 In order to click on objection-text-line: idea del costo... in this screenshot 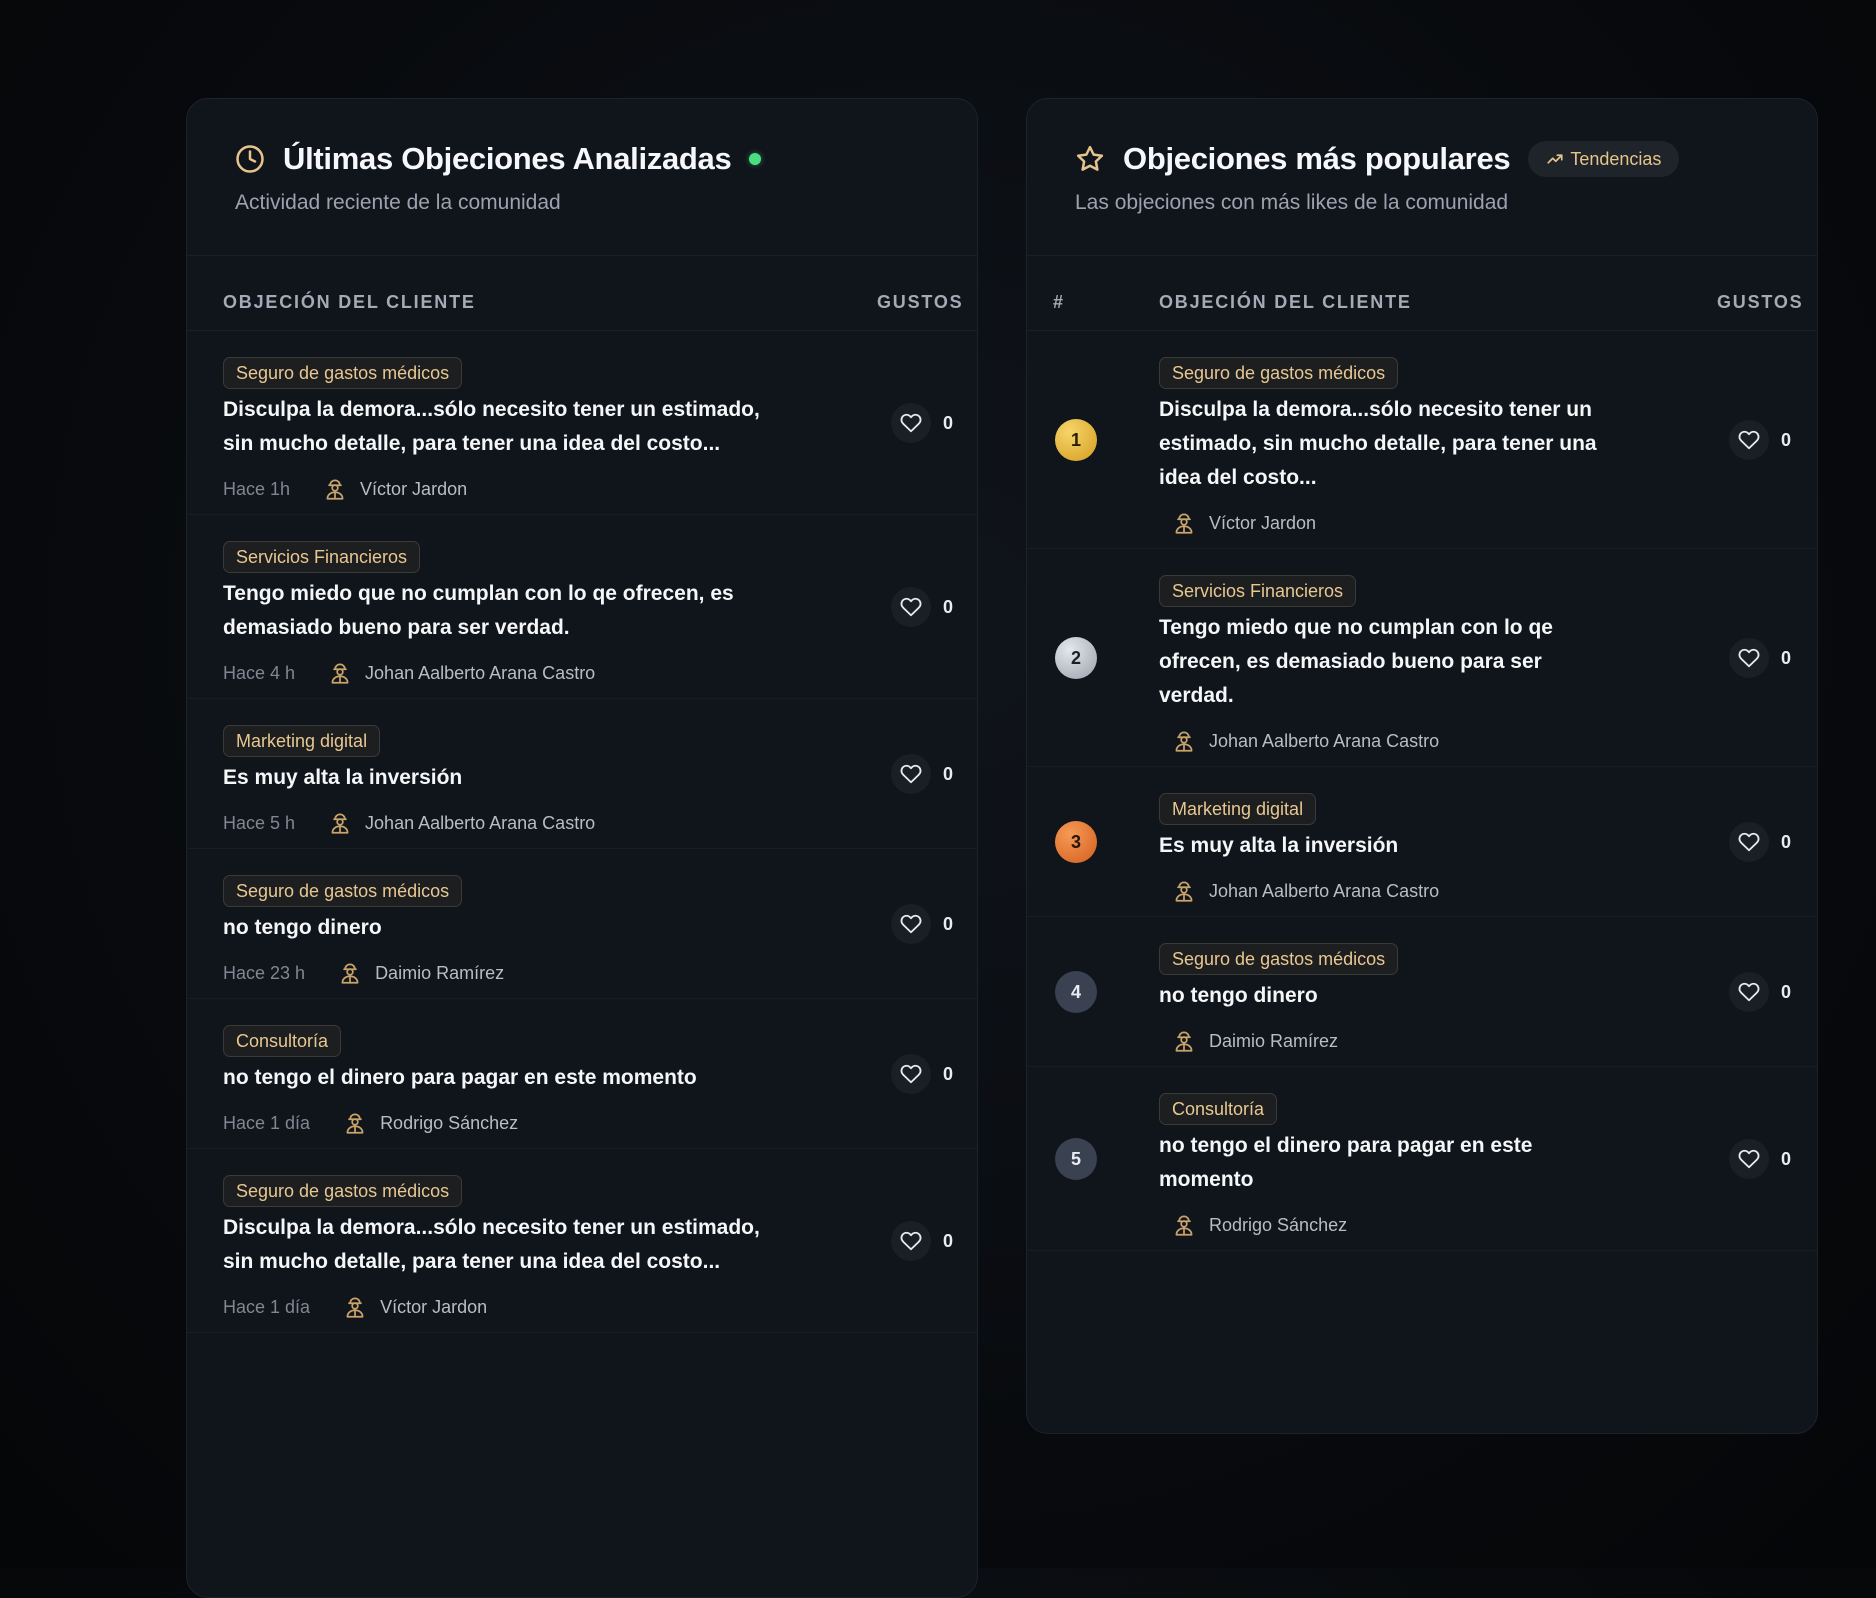, I will do `click(1238, 477)`.